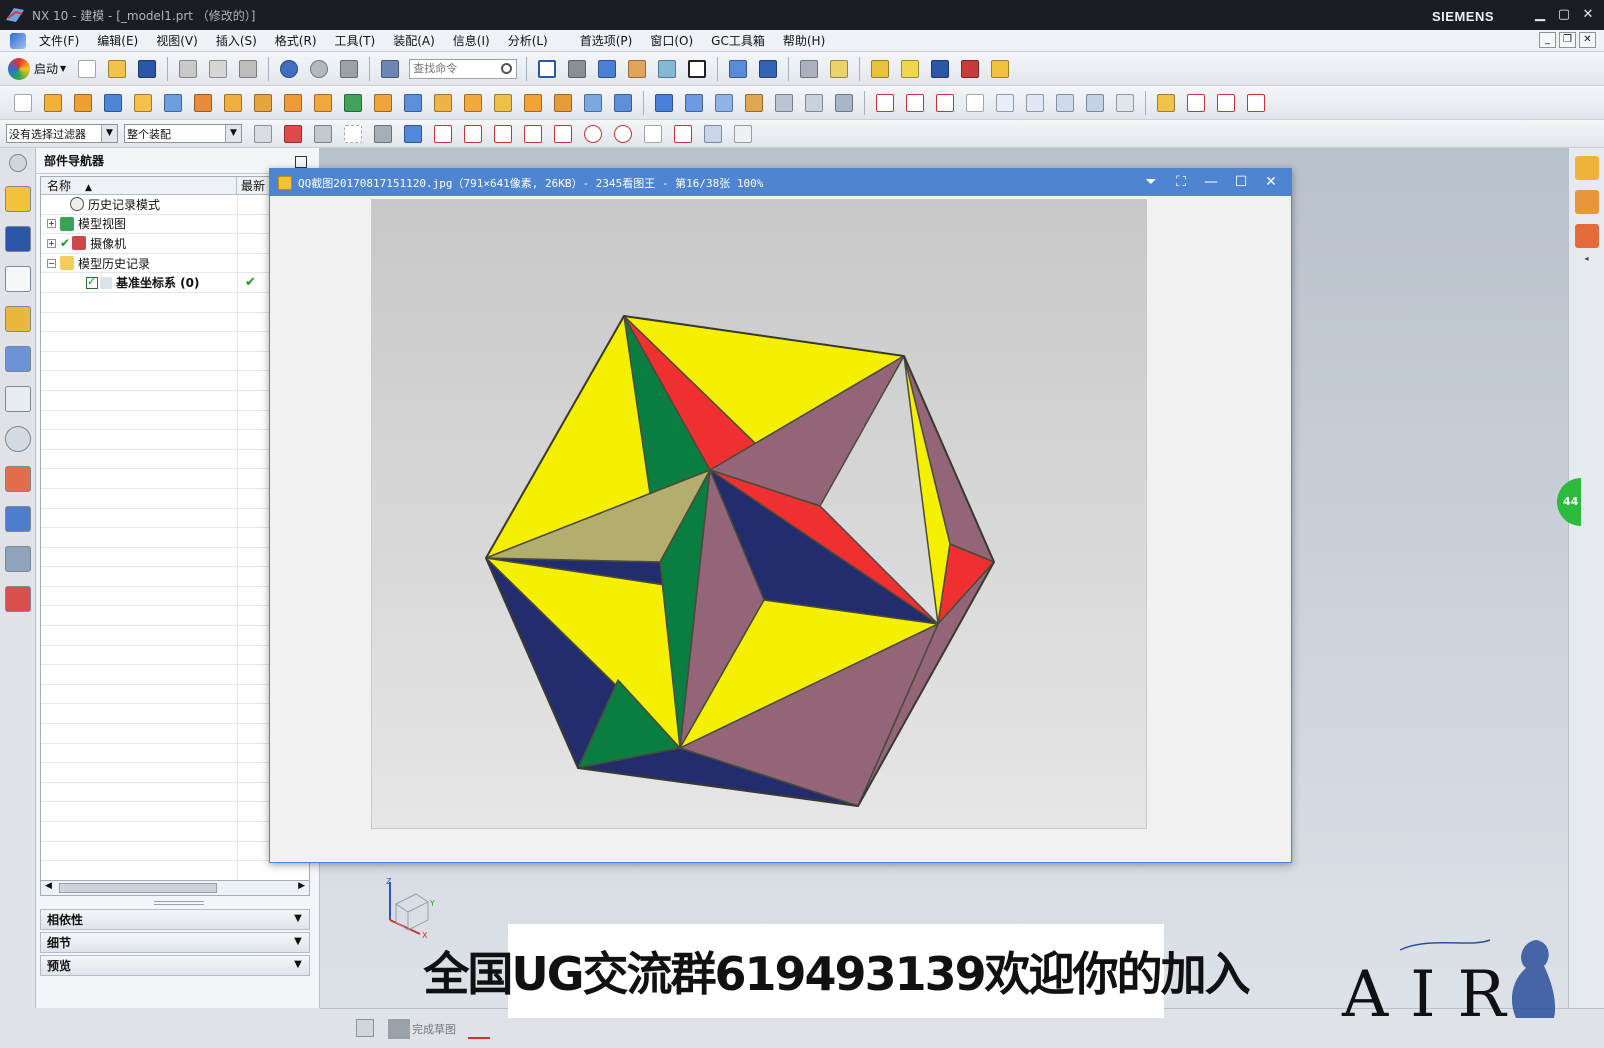  What do you see at coordinates (117, 69) in the screenshot?
I see `open-folder-button` at bounding box center [117, 69].